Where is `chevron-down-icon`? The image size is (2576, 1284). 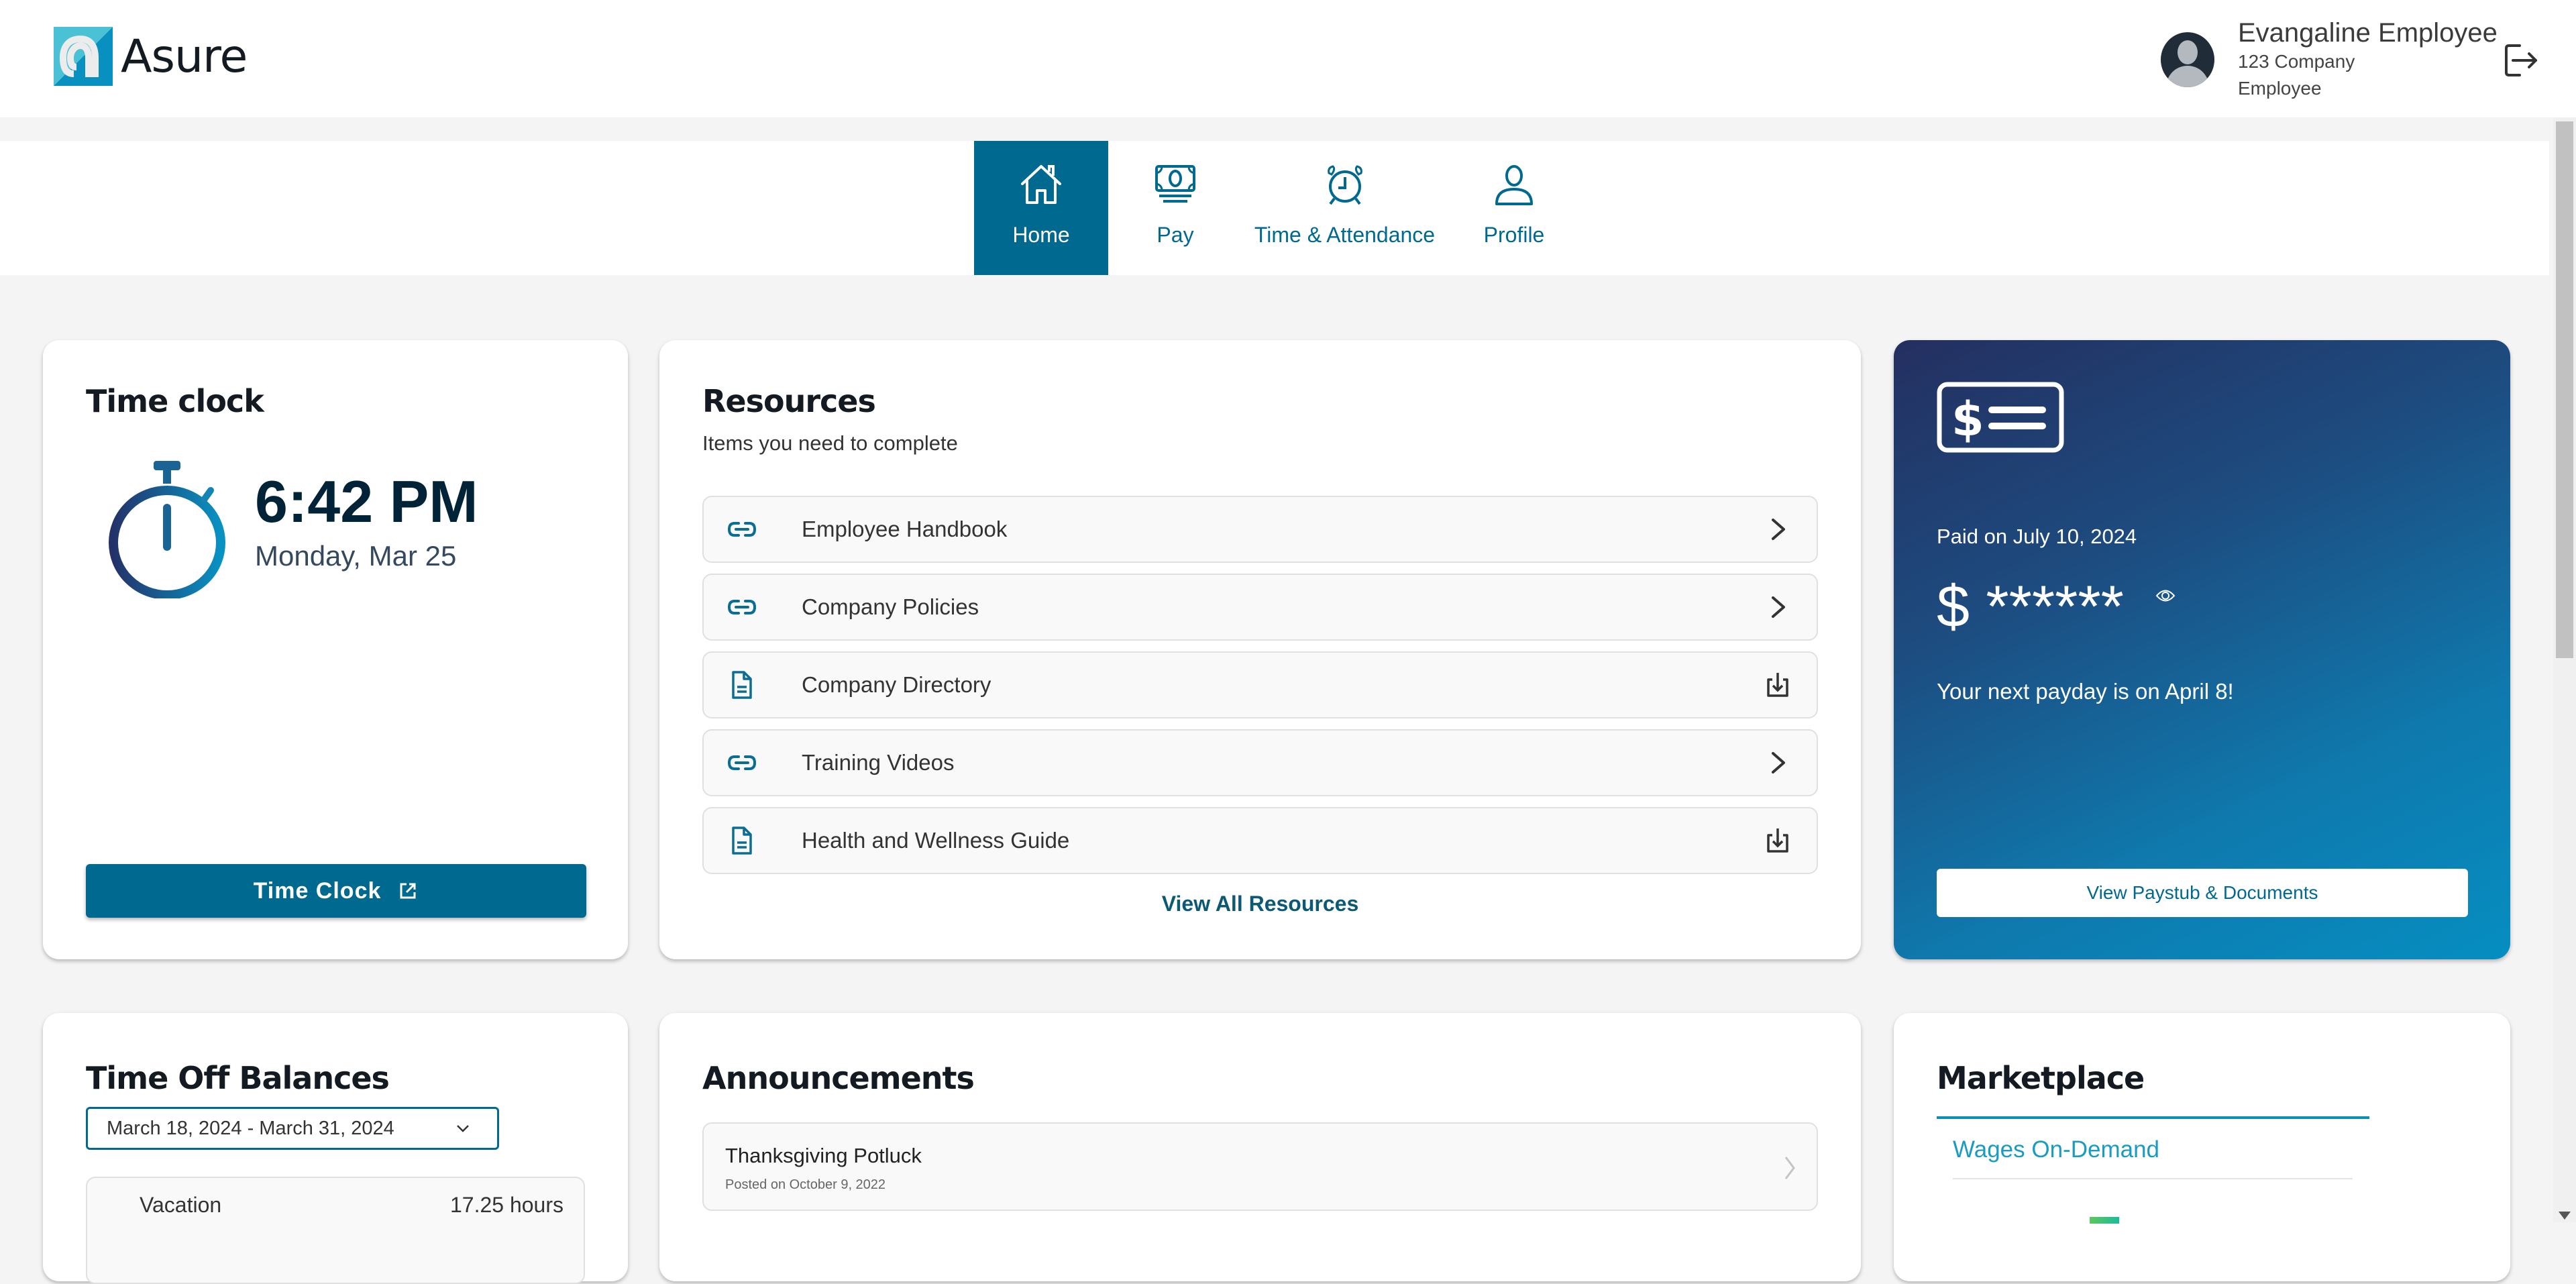
chevron-down-icon is located at coordinates (463, 1128).